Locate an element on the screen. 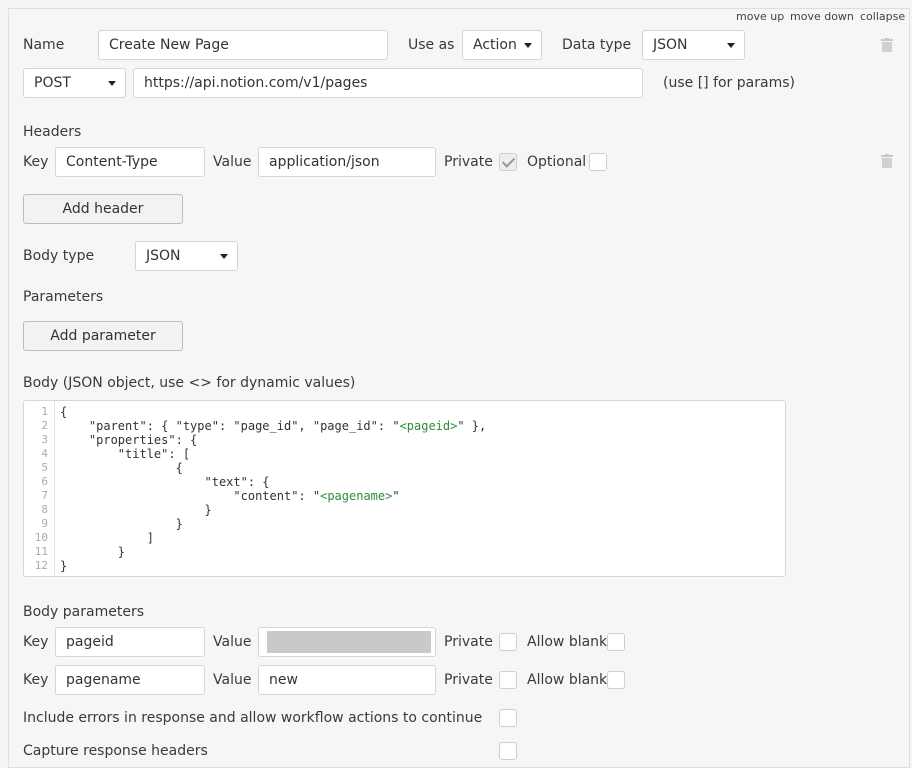 Image resolution: width=912 pixels, height=768 pixels. code-text: " }, is located at coordinates (472, 426).